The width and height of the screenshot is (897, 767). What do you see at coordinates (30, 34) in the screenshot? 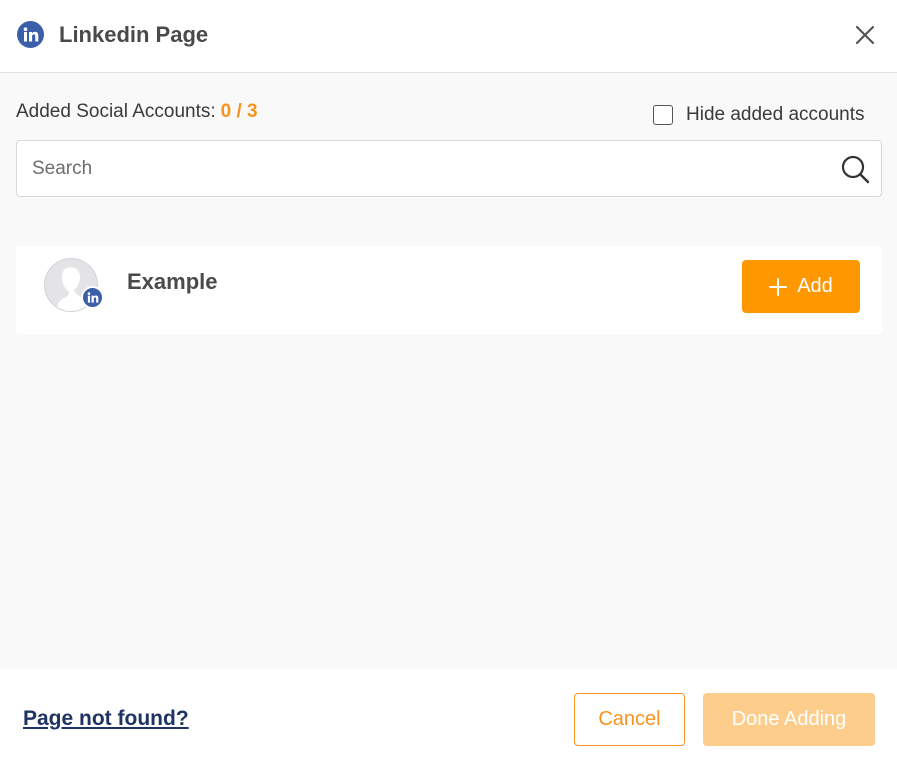
I see `linkedin-icon` at bounding box center [30, 34].